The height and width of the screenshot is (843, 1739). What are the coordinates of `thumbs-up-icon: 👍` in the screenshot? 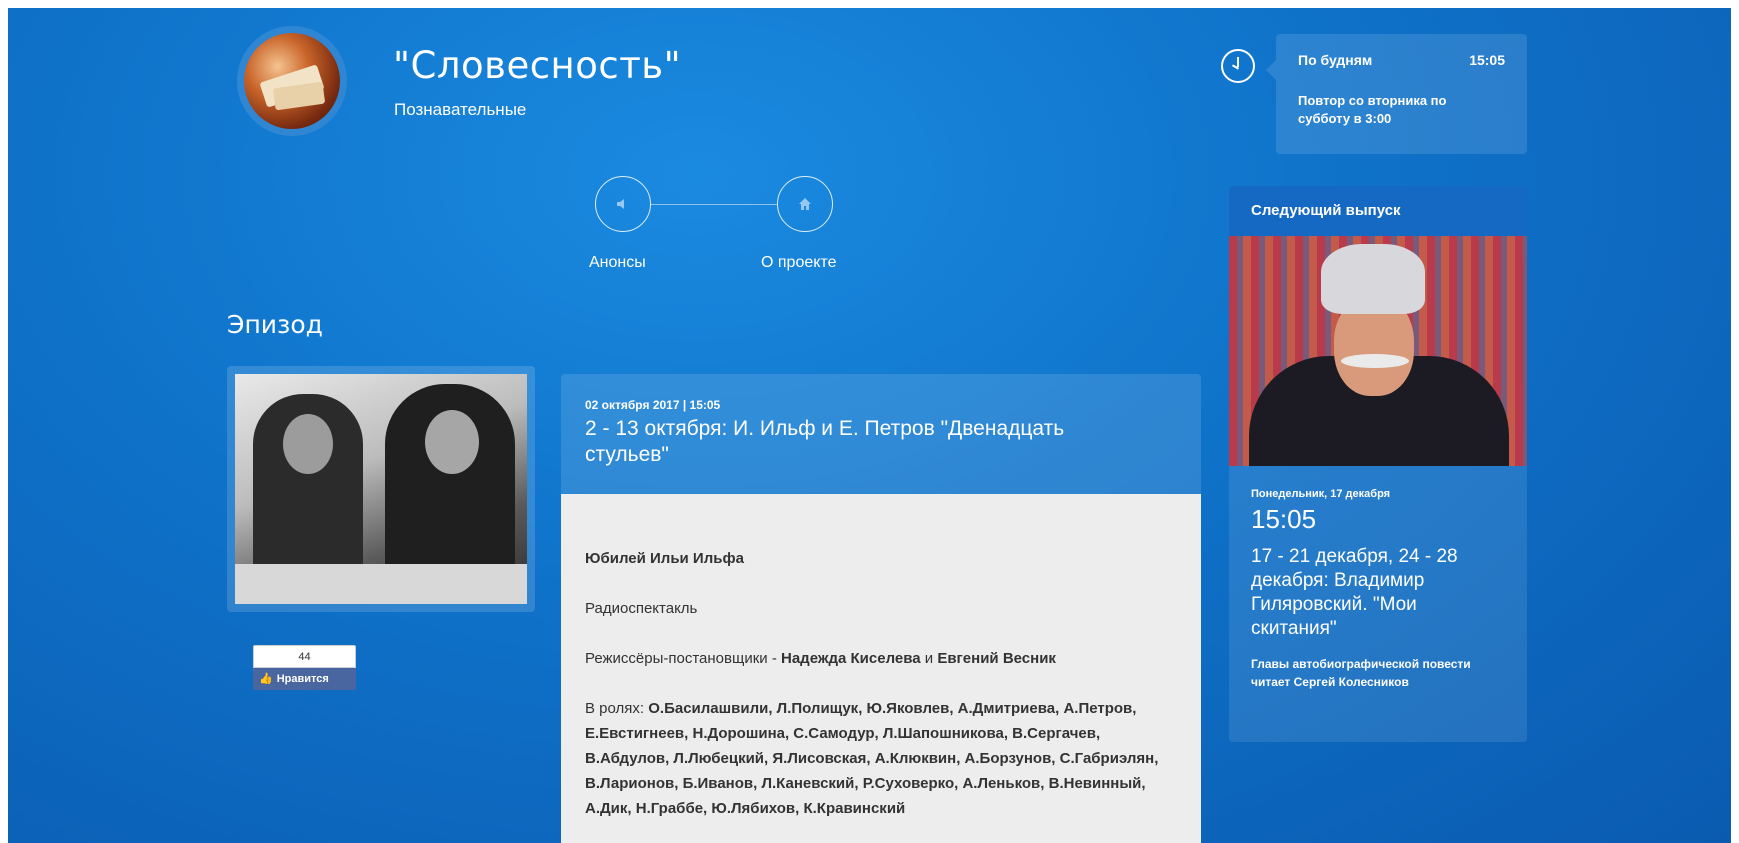 It's located at (266, 679).